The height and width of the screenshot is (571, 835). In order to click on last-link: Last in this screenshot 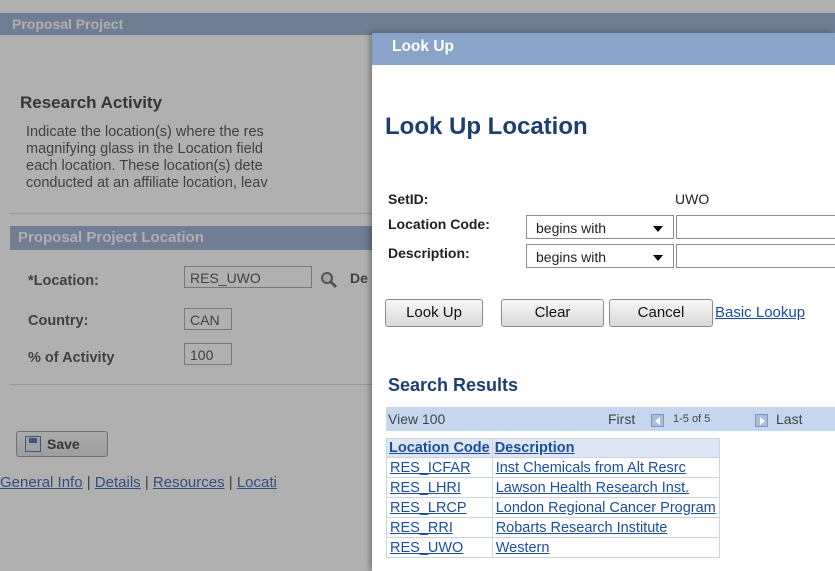, I will do `click(789, 419)`.